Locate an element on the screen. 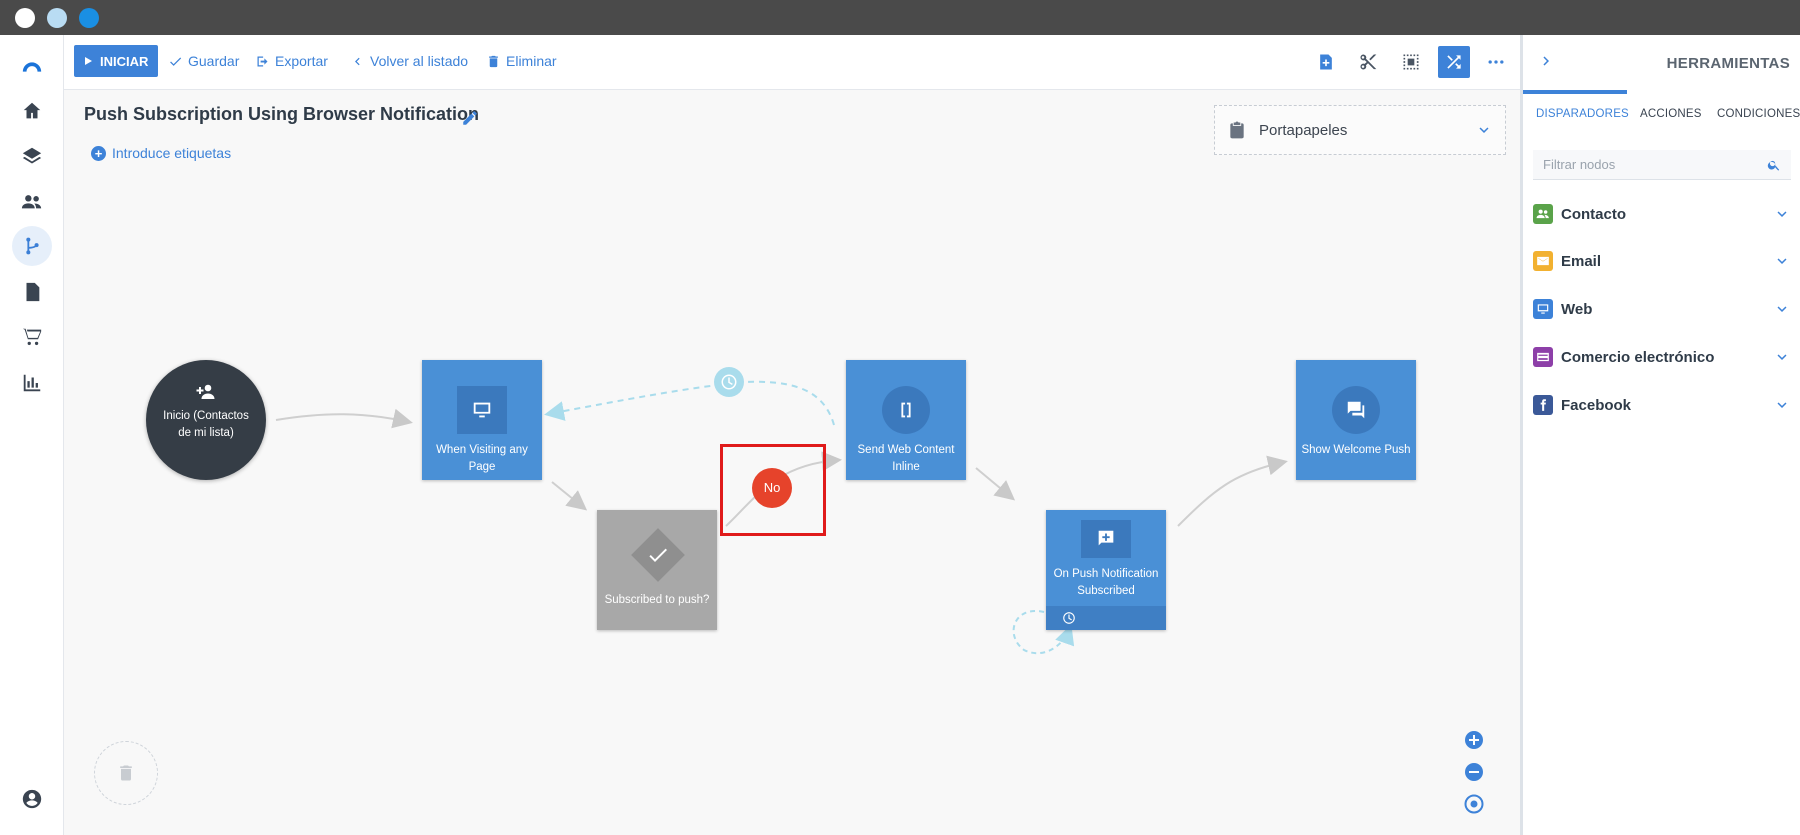  clock-icon is located at coordinates (1069, 618).